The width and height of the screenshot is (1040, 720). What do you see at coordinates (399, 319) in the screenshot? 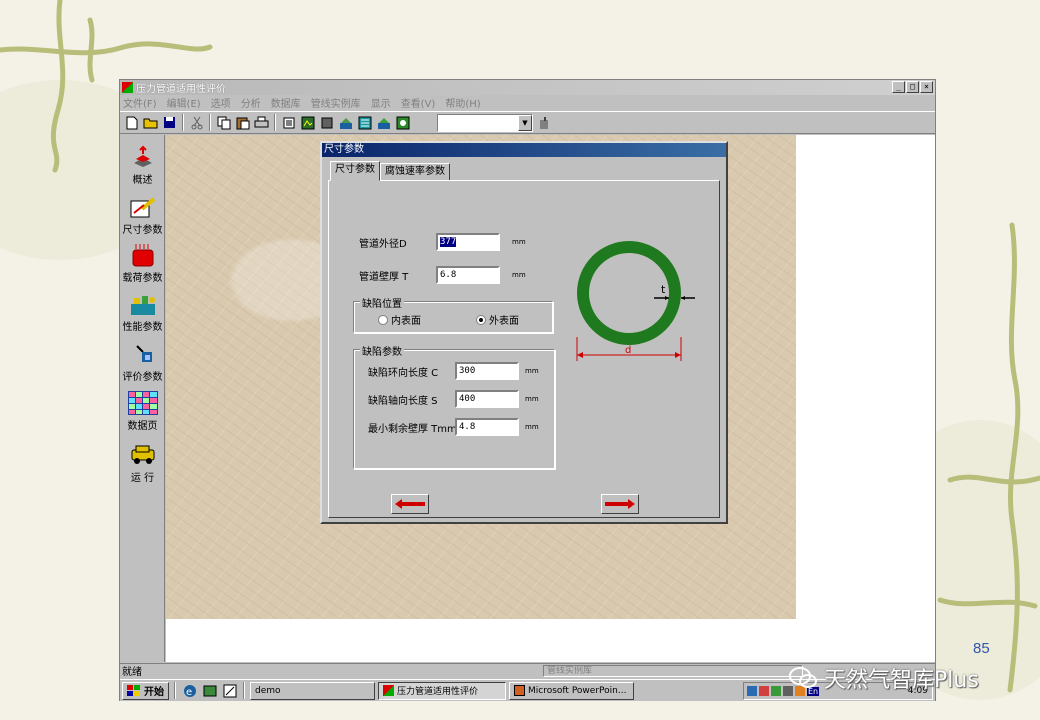
I see `radio-inner-surface: 内表面` at bounding box center [399, 319].